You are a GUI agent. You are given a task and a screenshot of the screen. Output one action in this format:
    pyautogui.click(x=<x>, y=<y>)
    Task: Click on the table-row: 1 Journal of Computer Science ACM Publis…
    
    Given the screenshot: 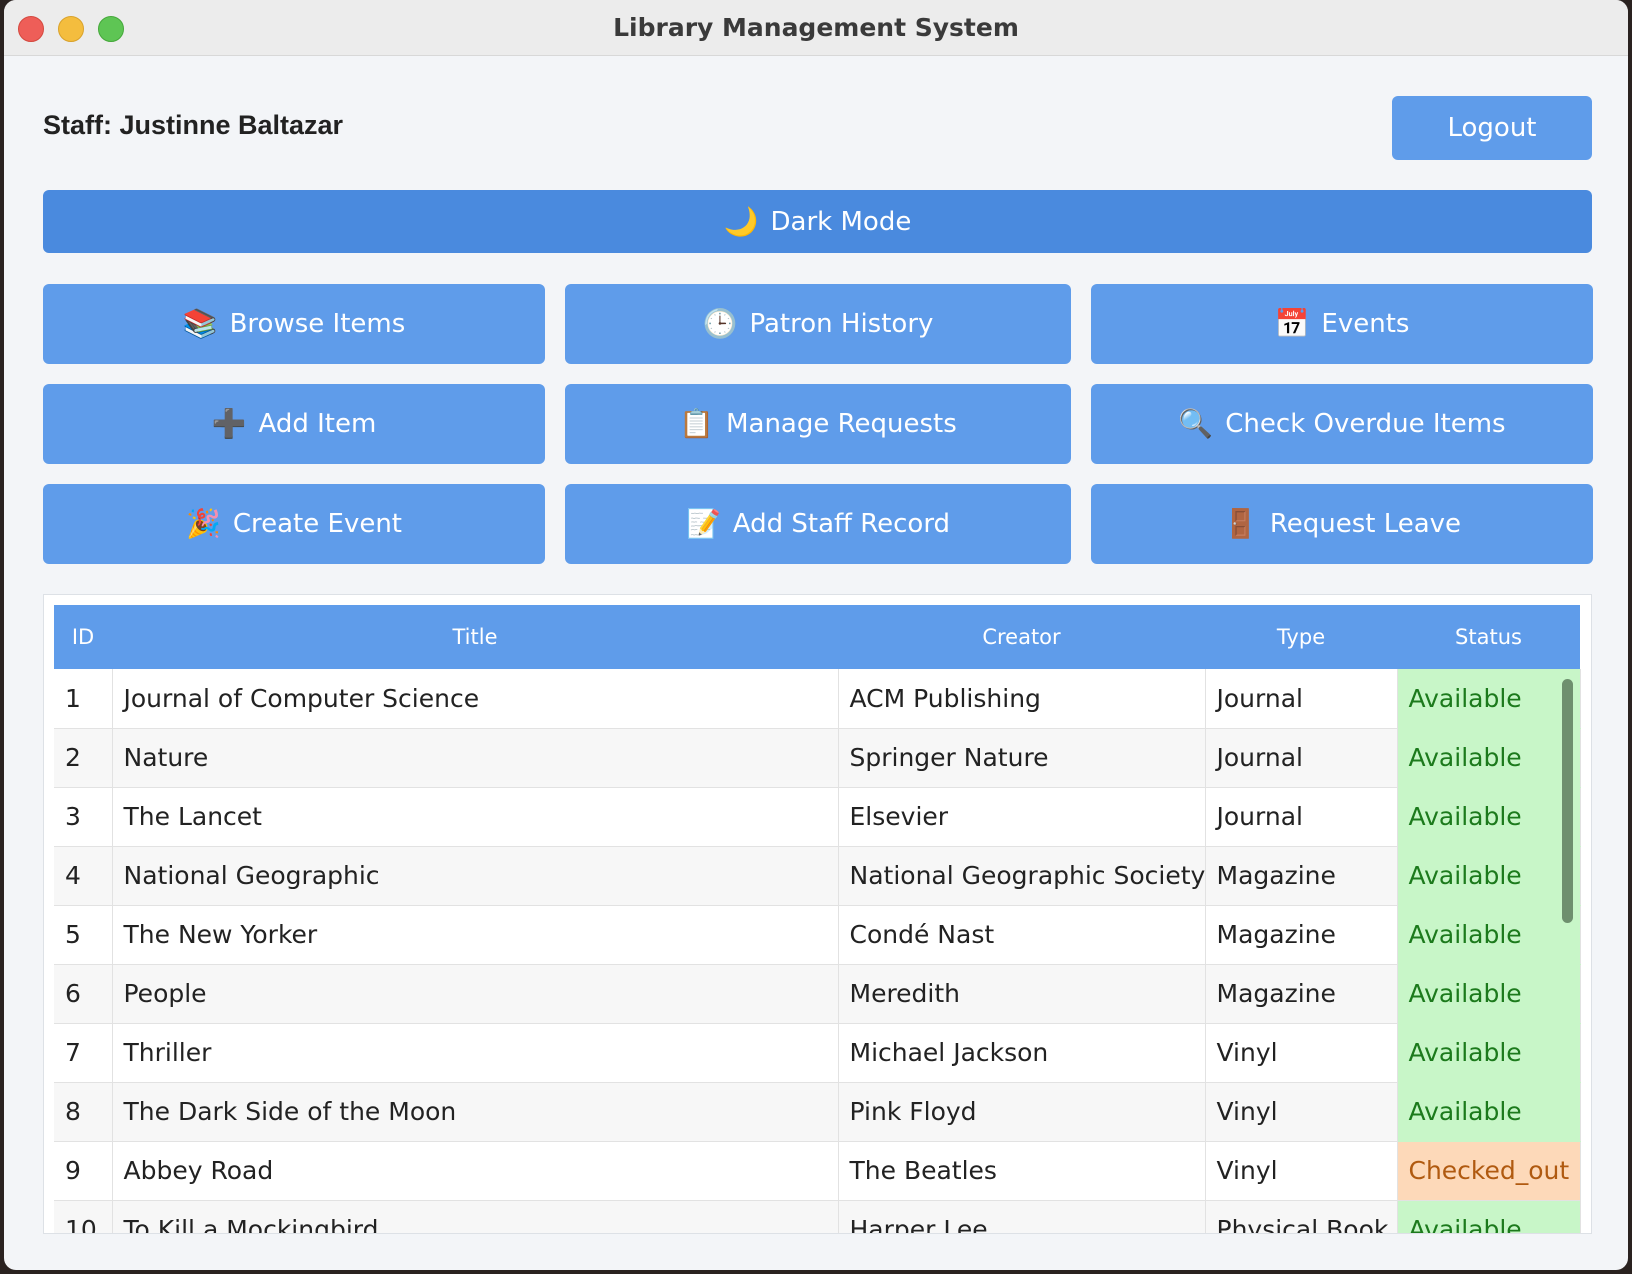 What is the action you would take?
    pyautogui.click(x=817, y=699)
    